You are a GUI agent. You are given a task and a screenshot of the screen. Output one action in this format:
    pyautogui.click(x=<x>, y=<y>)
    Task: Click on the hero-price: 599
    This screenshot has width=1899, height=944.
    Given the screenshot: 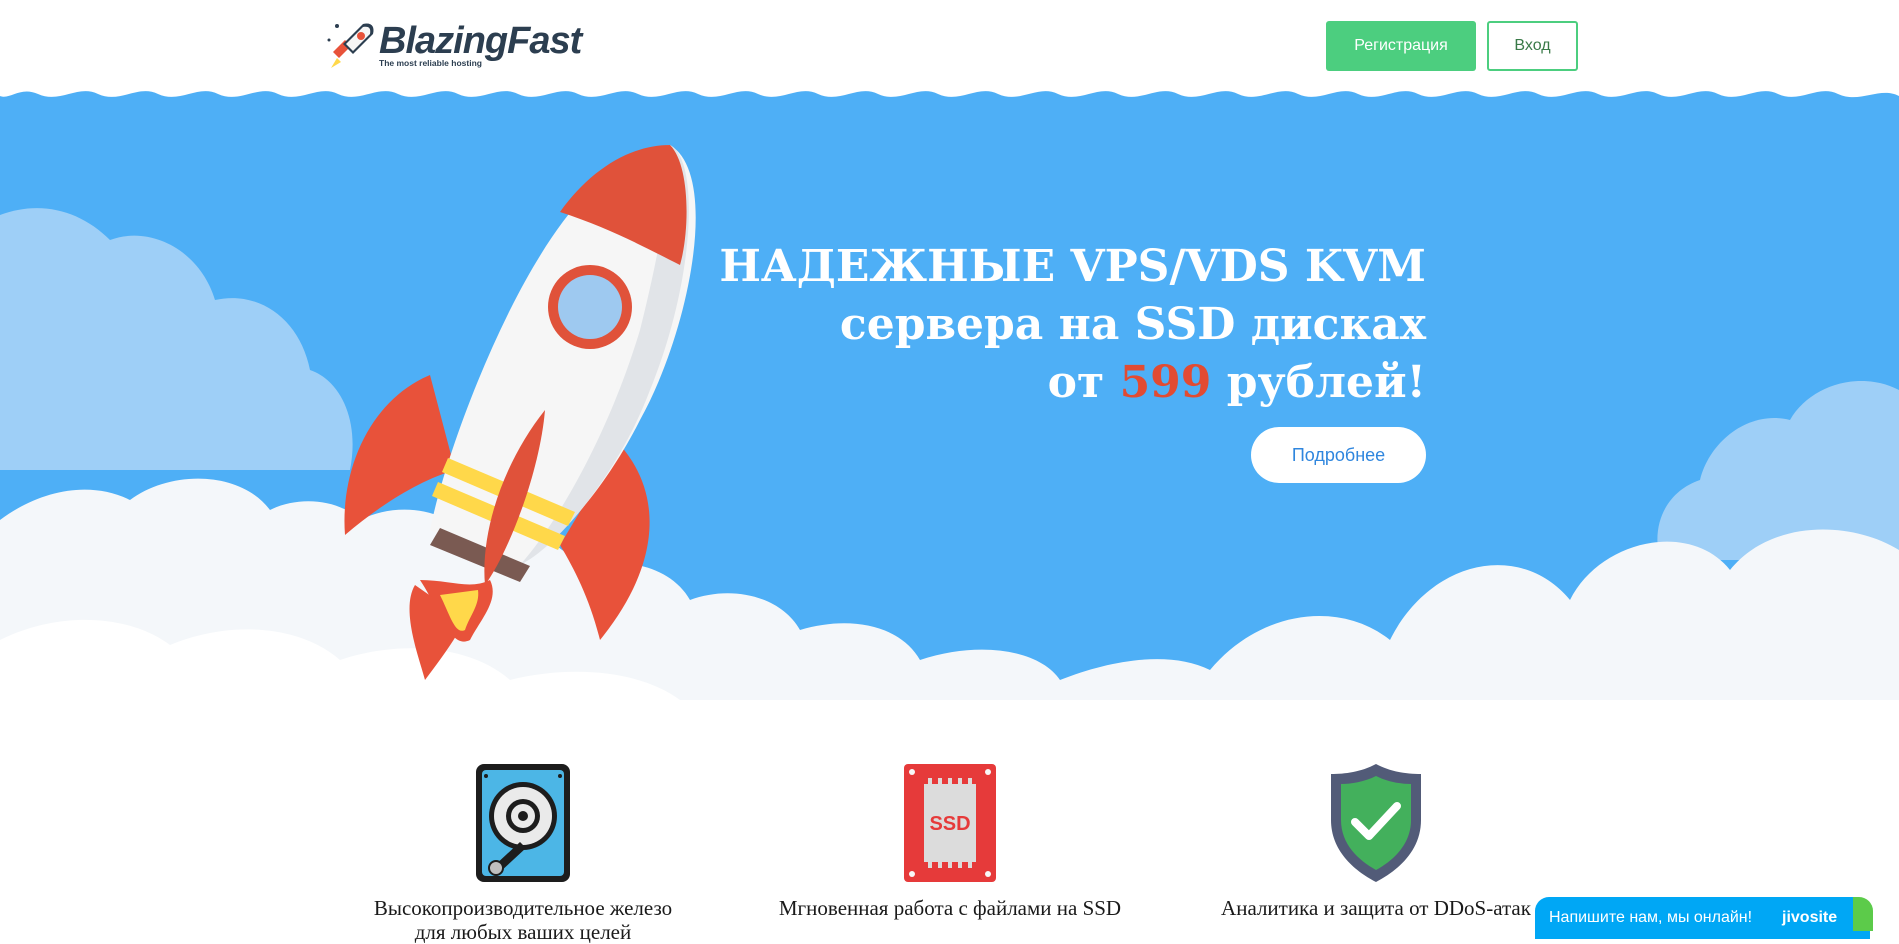 What is the action you would take?
    pyautogui.click(x=1165, y=382)
    